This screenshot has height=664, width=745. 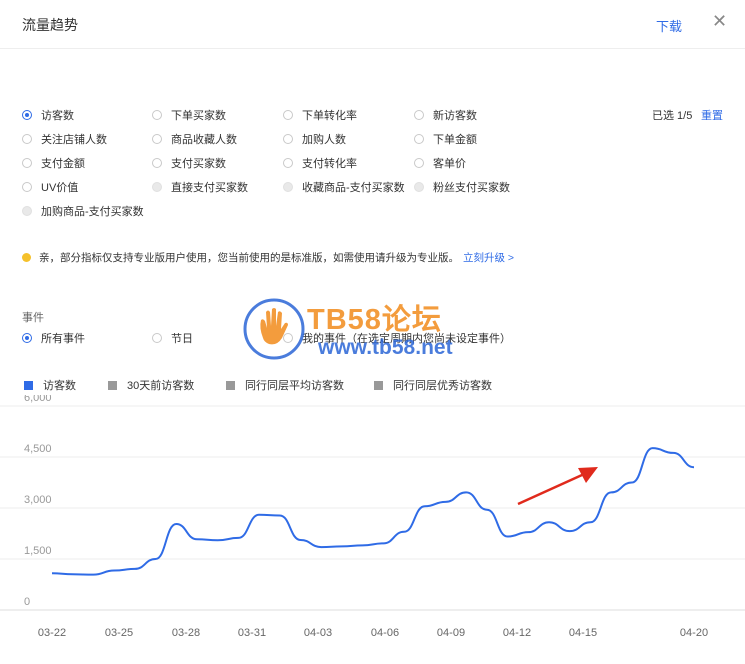 What do you see at coordinates (198, 164) in the screenshot?
I see `metric-label: 支付买家数` at bounding box center [198, 164].